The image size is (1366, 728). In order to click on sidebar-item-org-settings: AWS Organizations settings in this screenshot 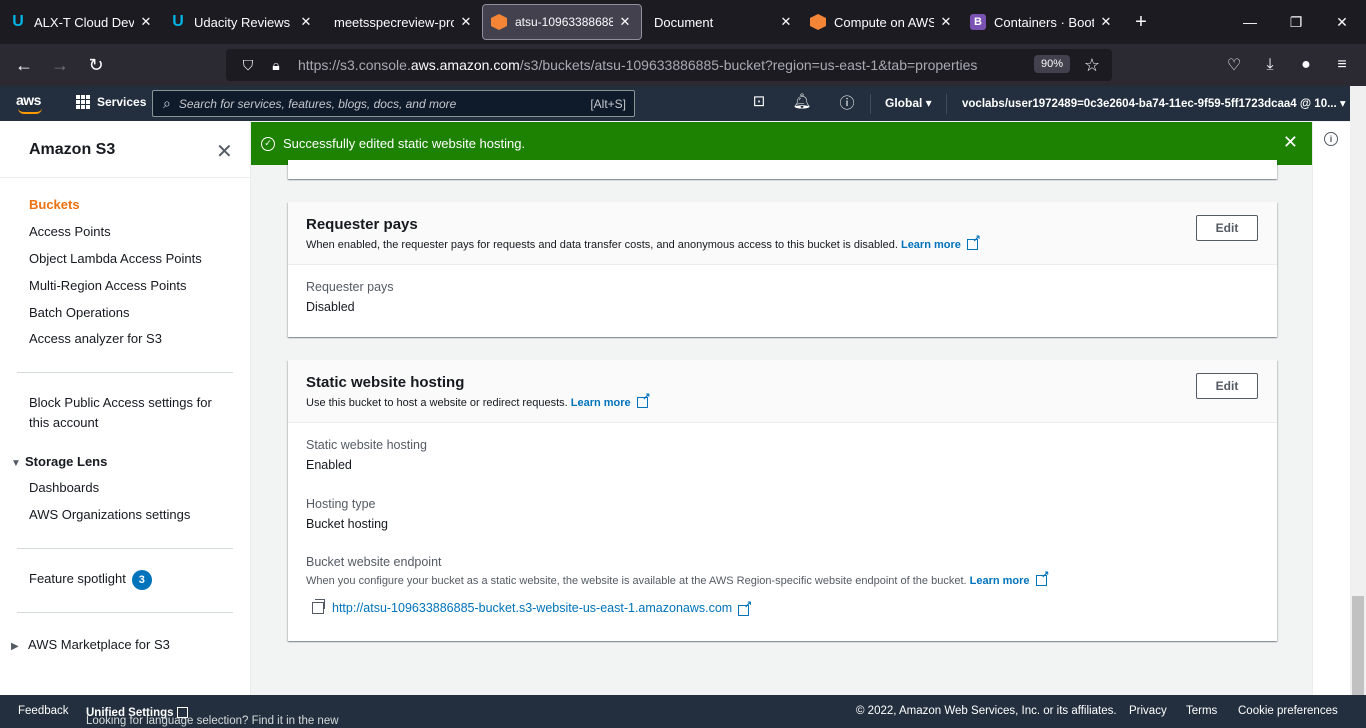, I will do `click(109, 515)`.